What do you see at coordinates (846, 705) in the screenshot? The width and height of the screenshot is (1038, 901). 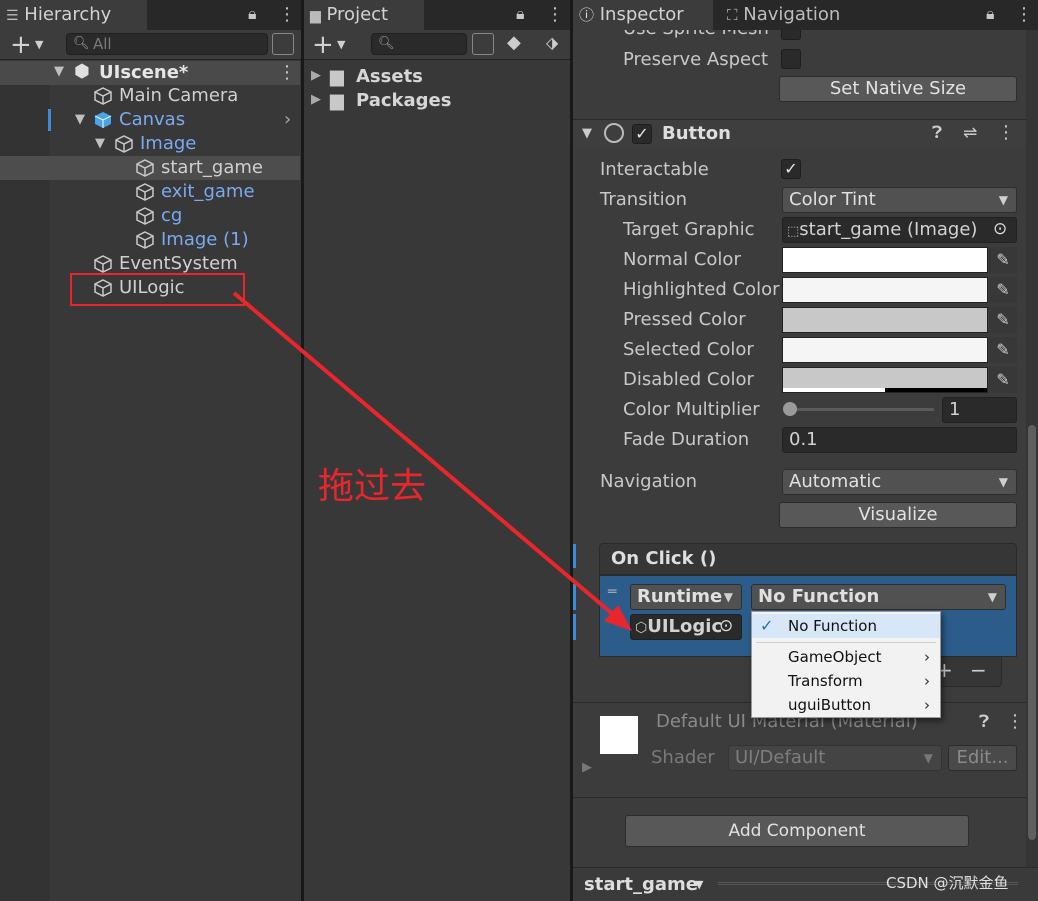 I see `menu-item-uguibutton: uguiButton ›` at bounding box center [846, 705].